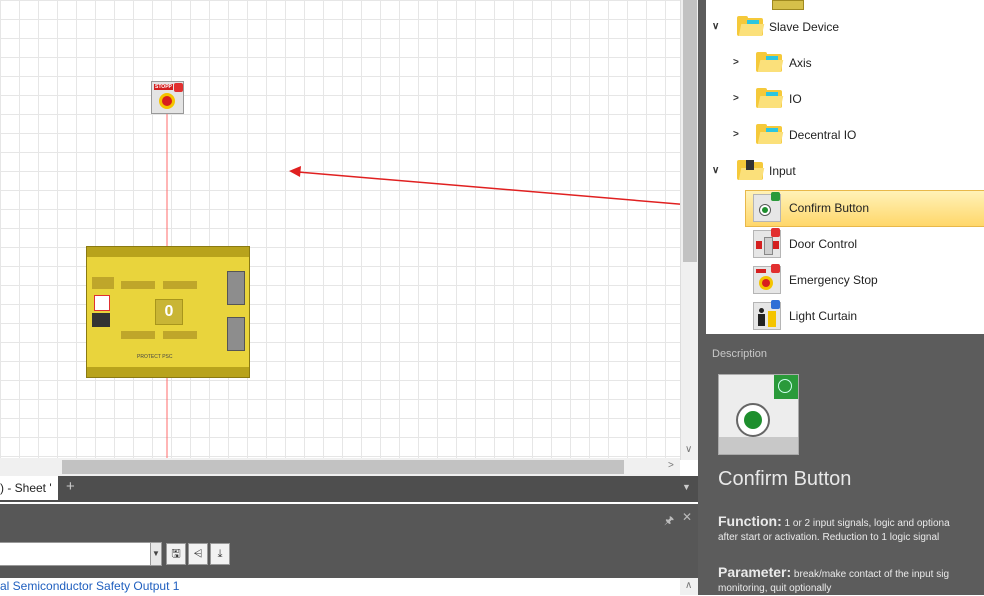 The height and width of the screenshot is (596, 984). I want to click on door-control-icon, so click(767, 243).